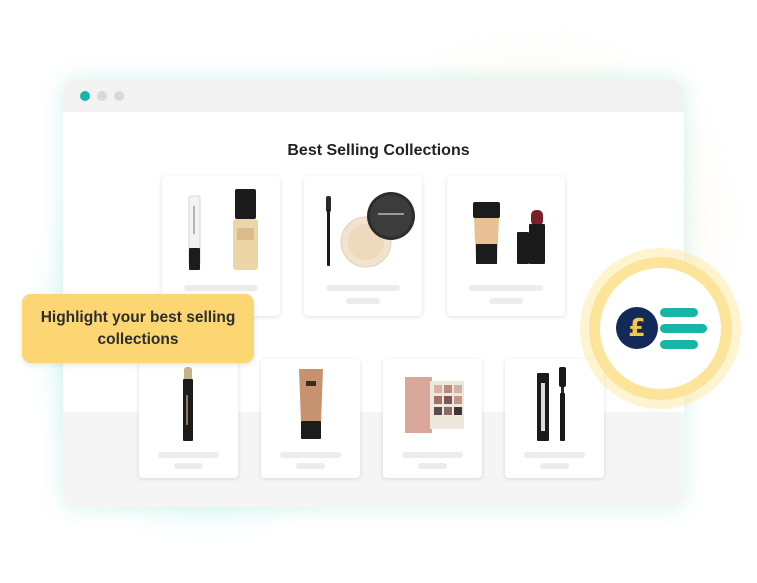  I want to click on highlight-callout: Highlight your best selling collections, so click(138, 328).